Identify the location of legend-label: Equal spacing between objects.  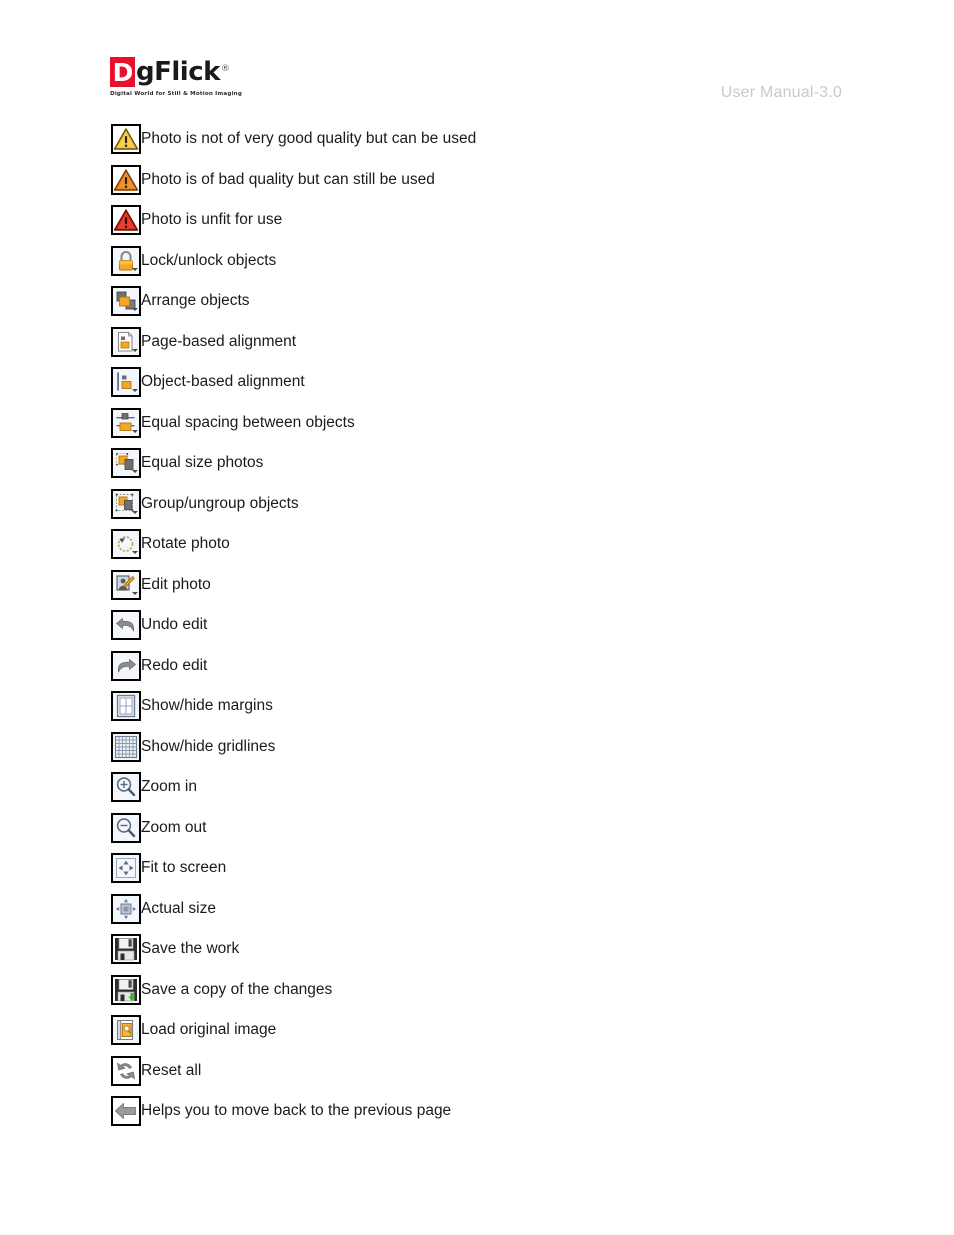
(248, 422).